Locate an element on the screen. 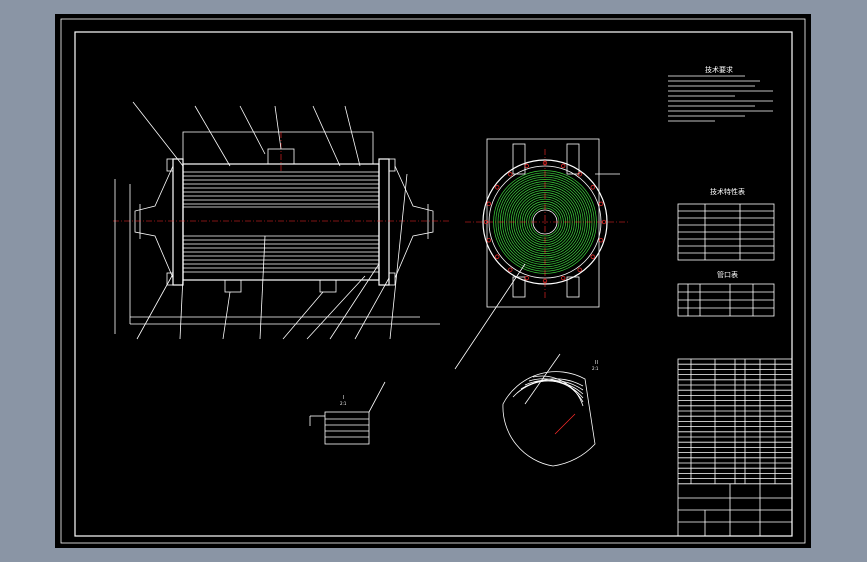  spec-table: 技术特性表 is located at coordinates (726, 224).